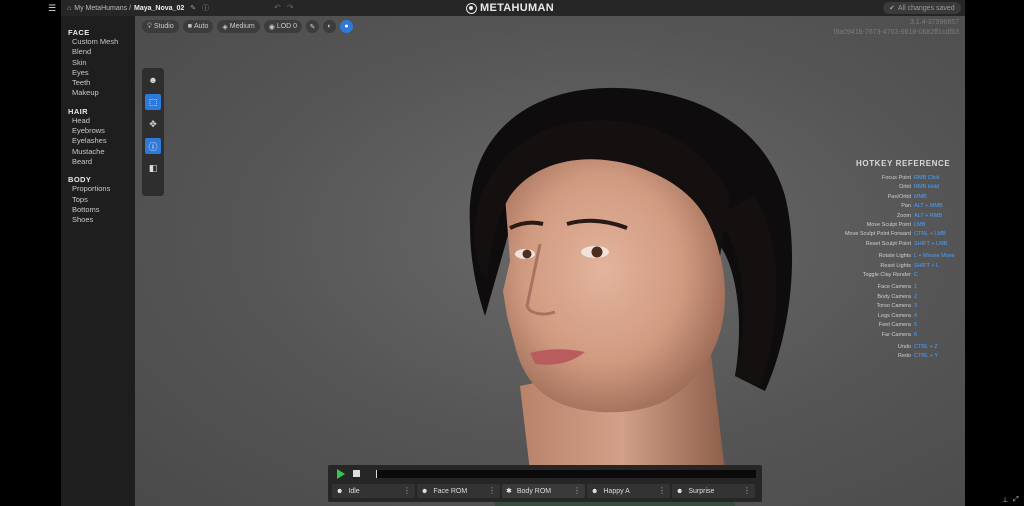 The height and width of the screenshot is (506, 1024). I want to click on build-id: f9a0941b-7673-4763-9618-0682ff1cdfb3, so click(896, 32).